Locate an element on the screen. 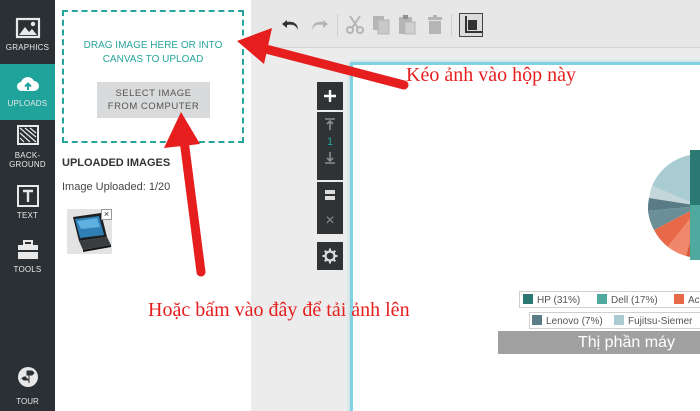 Image resolution: width=700 pixels, height=411 pixels. cut-icon is located at coordinates (355, 24).